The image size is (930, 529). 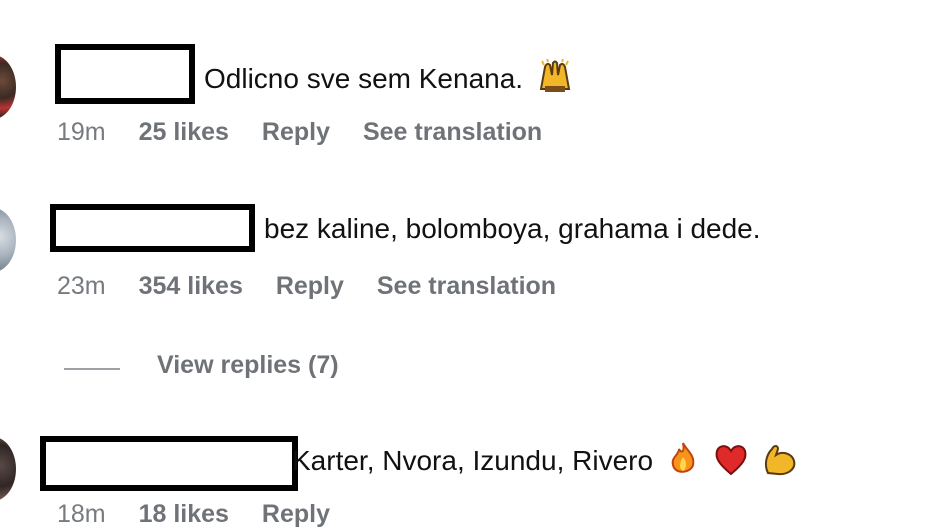 What do you see at coordinates (184, 514) in the screenshot?
I see `likes-count: 18 likes` at bounding box center [184, 514].